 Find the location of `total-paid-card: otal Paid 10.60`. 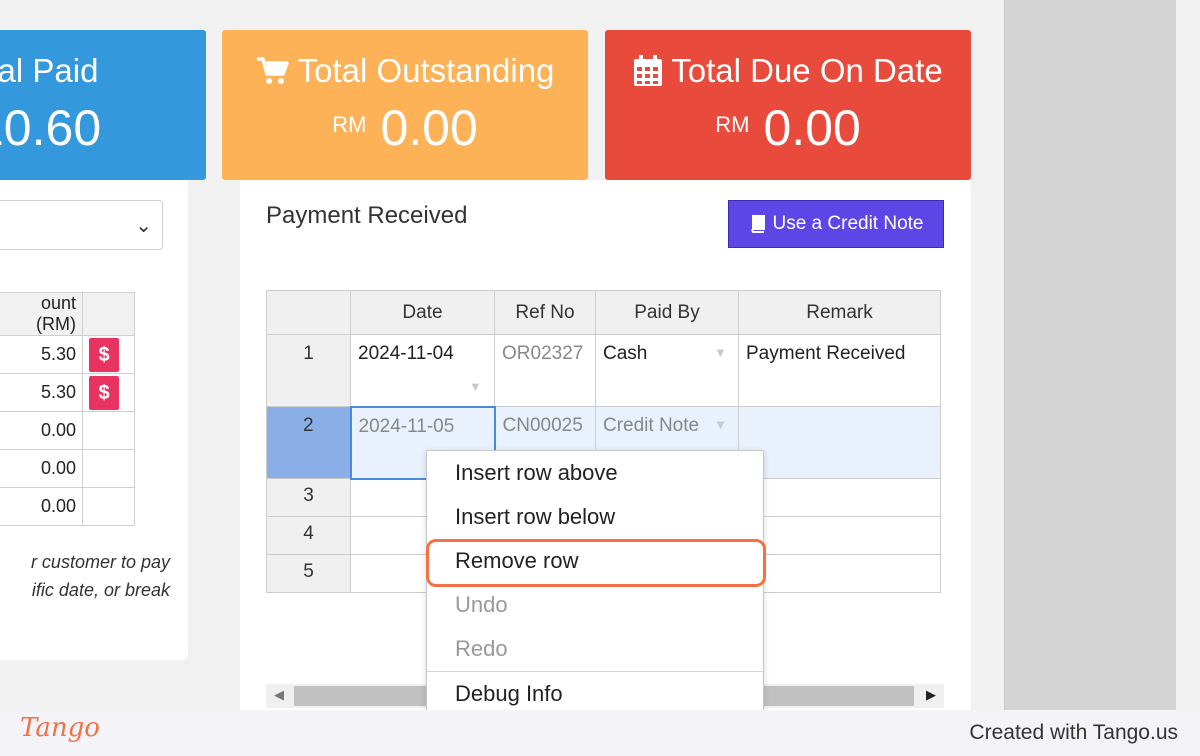

total-paid-card: otal Paid 10.60 is located at coordinates (103, 105).